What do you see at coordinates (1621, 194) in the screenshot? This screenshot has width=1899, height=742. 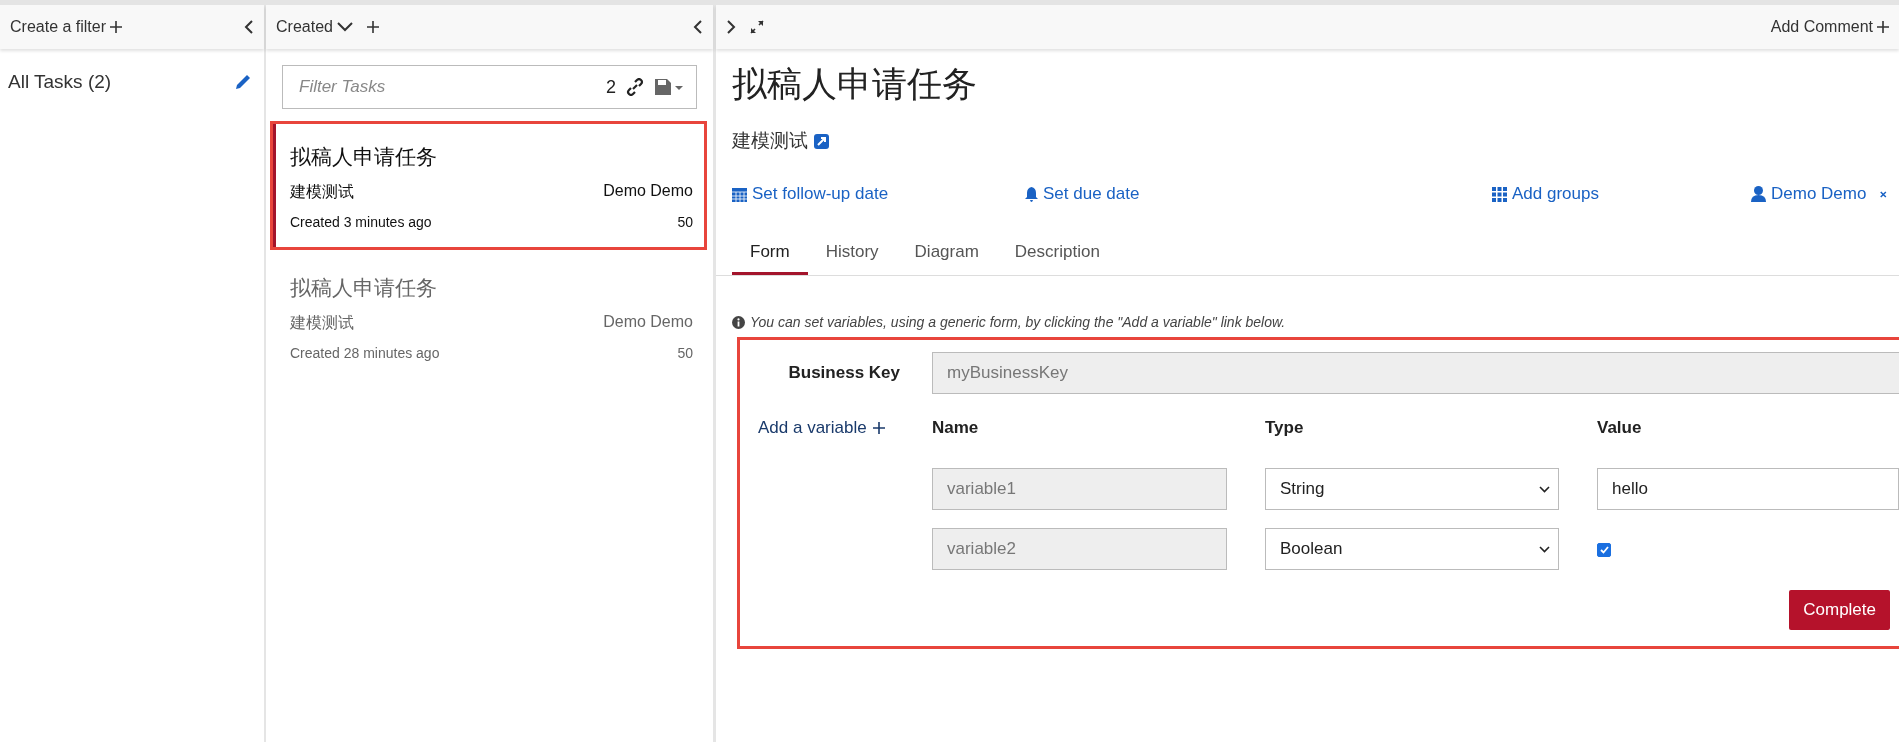 I see `action-link: Add groups` at bounding box center [1621, 194].